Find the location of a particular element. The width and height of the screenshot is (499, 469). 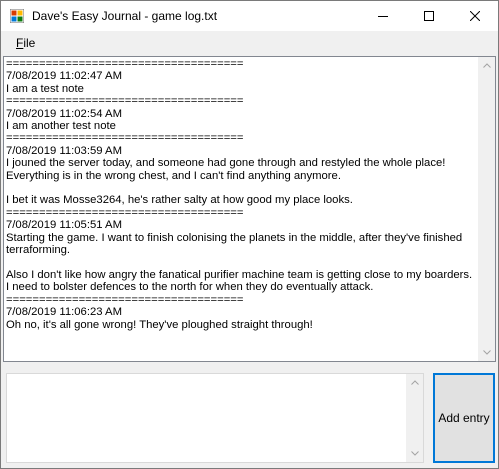

menu-file: File is located at coordinates (25, 43).